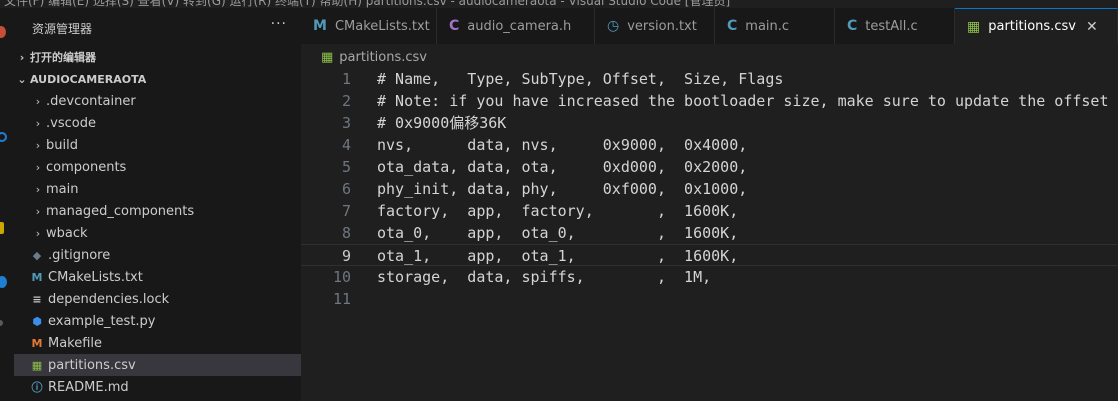 The image size is (1118, 401). I want to click on tab-label: version.txt, so click(662, 26).